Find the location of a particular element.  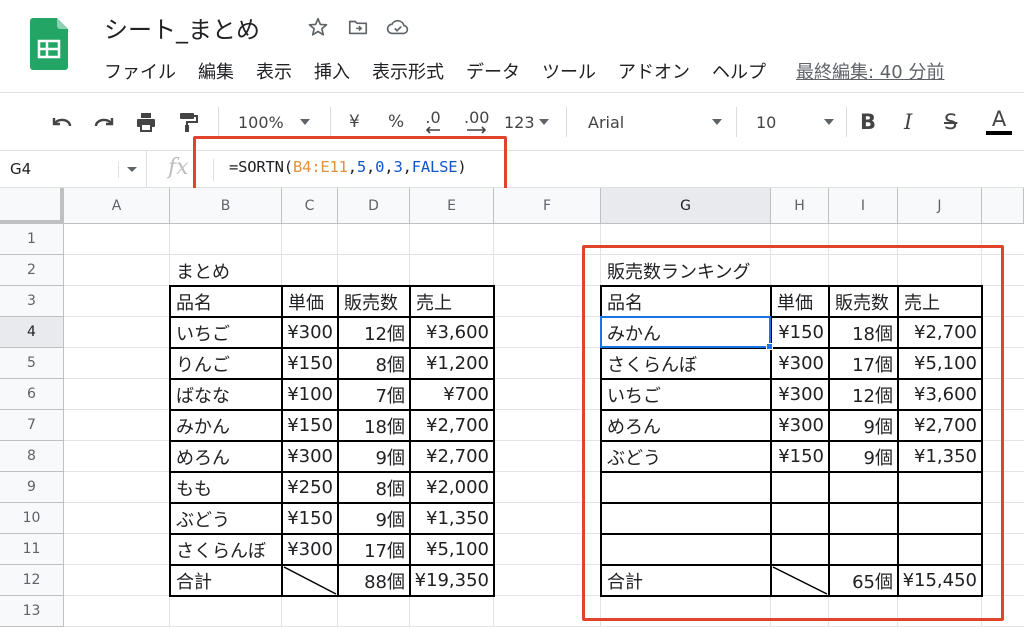

bold-button: B is located at coordinates (868, 122).